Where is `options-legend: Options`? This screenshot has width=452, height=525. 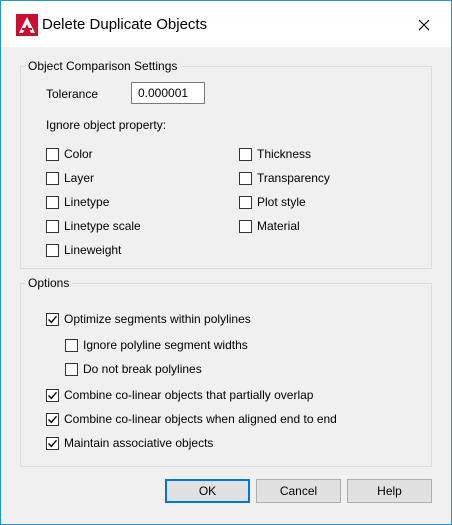
options-legend: Options is located at coordinates (49, 283).